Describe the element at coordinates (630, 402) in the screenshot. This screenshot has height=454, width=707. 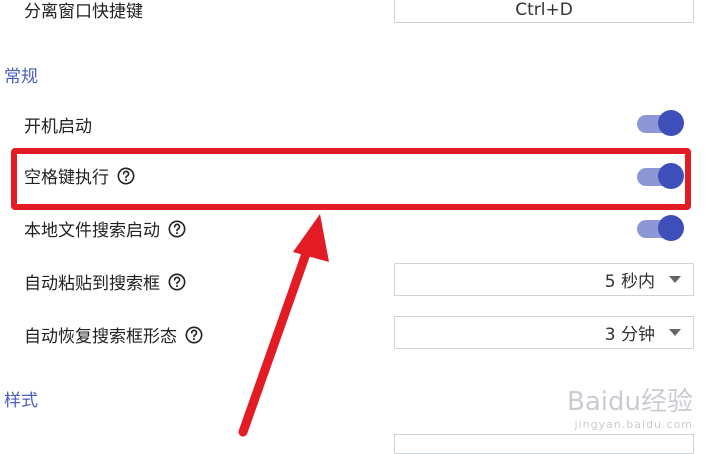
I see `watermark-main: Baidu经验` at that location.